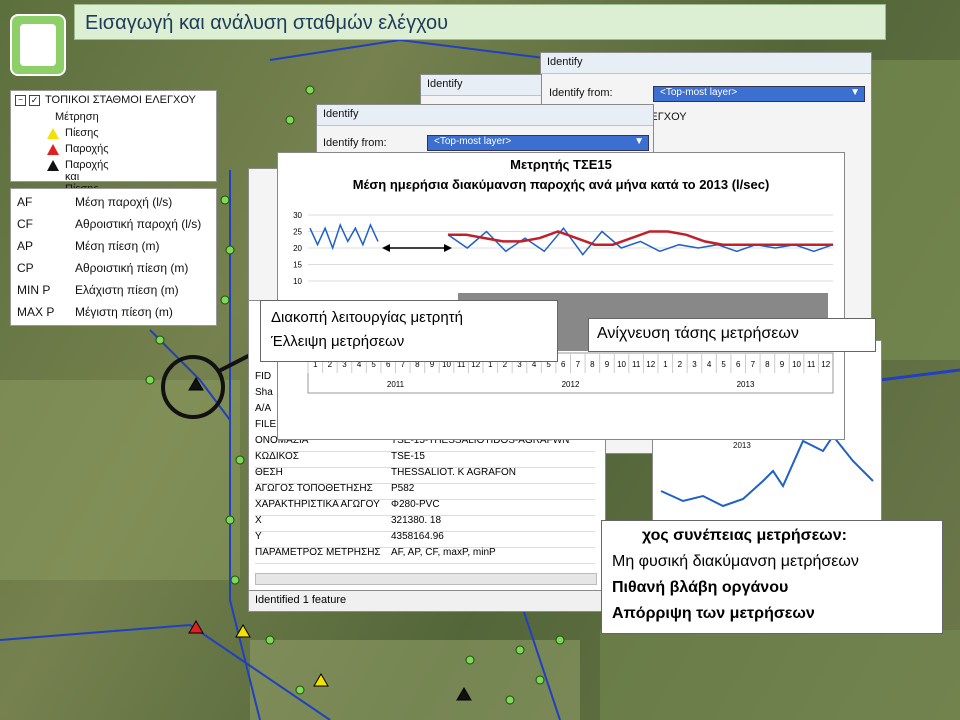  I want to click on note-trend-detection: Ανίχνευση τάσης μετρήσεων, so click(732, 335).